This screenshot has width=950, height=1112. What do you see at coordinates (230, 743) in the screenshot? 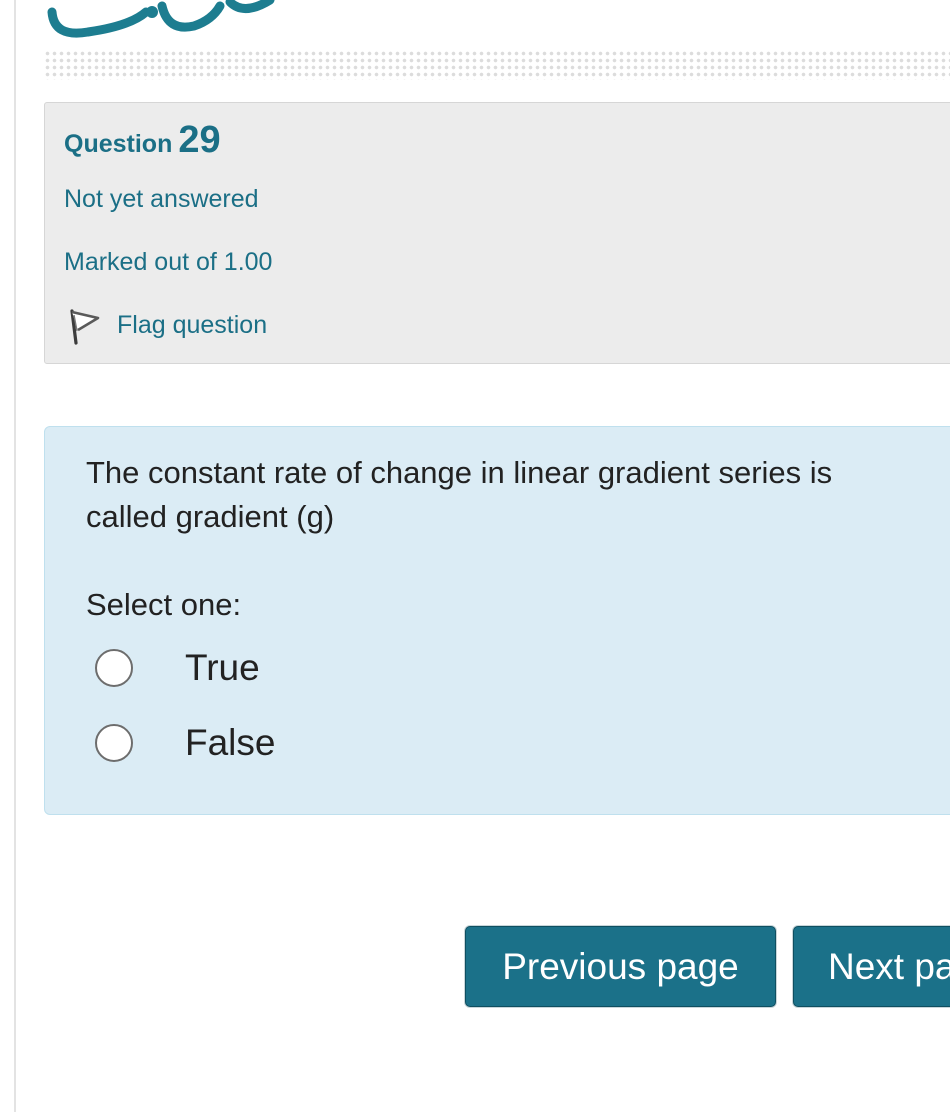
I see `option-false-label: False` at bounding box center [230, 743].